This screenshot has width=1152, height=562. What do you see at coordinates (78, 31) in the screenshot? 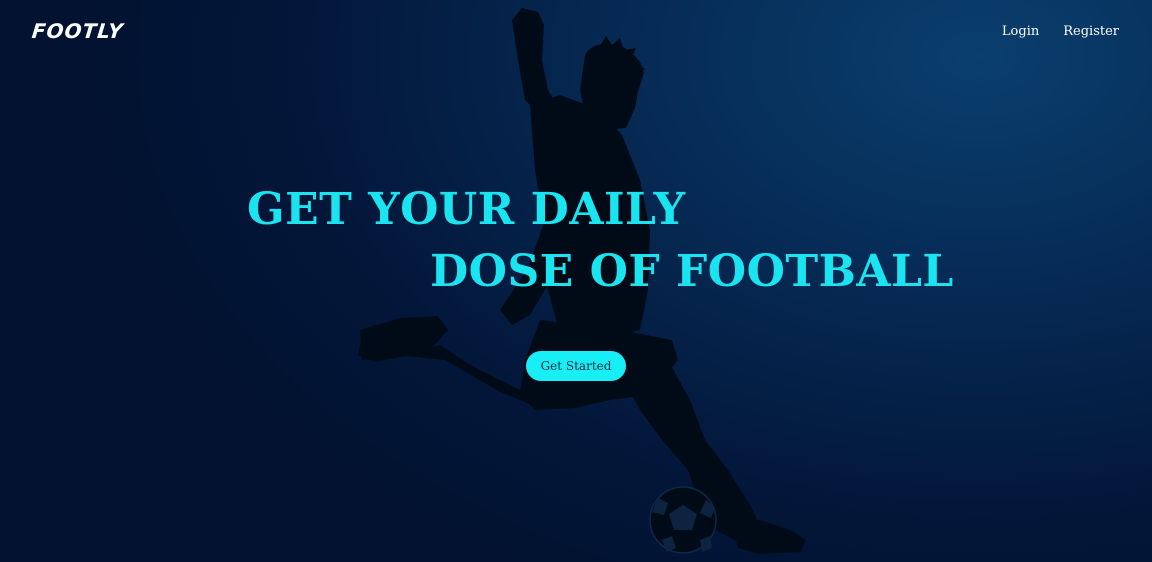
I see `footly-logo: FOOTLY` at bounding box center [78, 31].